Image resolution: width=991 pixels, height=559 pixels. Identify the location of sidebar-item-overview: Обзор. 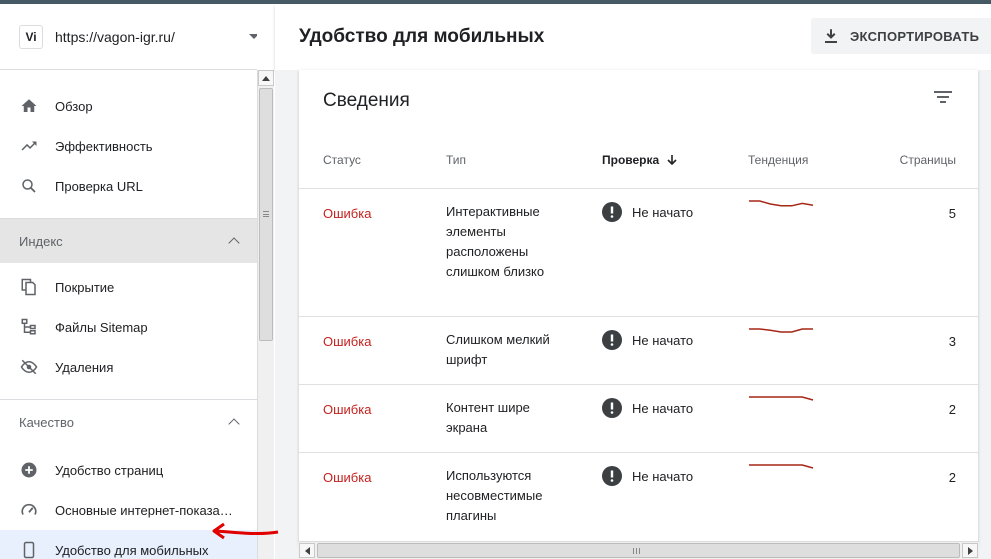
(128, 106).